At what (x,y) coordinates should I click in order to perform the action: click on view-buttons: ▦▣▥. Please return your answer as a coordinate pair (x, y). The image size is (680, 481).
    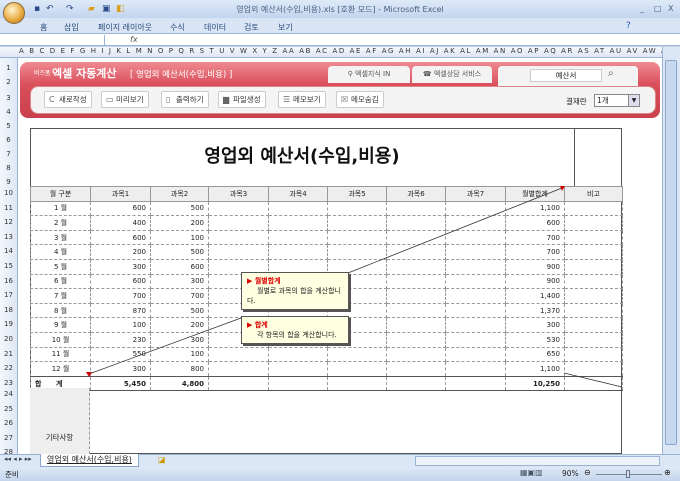
    Looking at the image, I should click on (531, 472).